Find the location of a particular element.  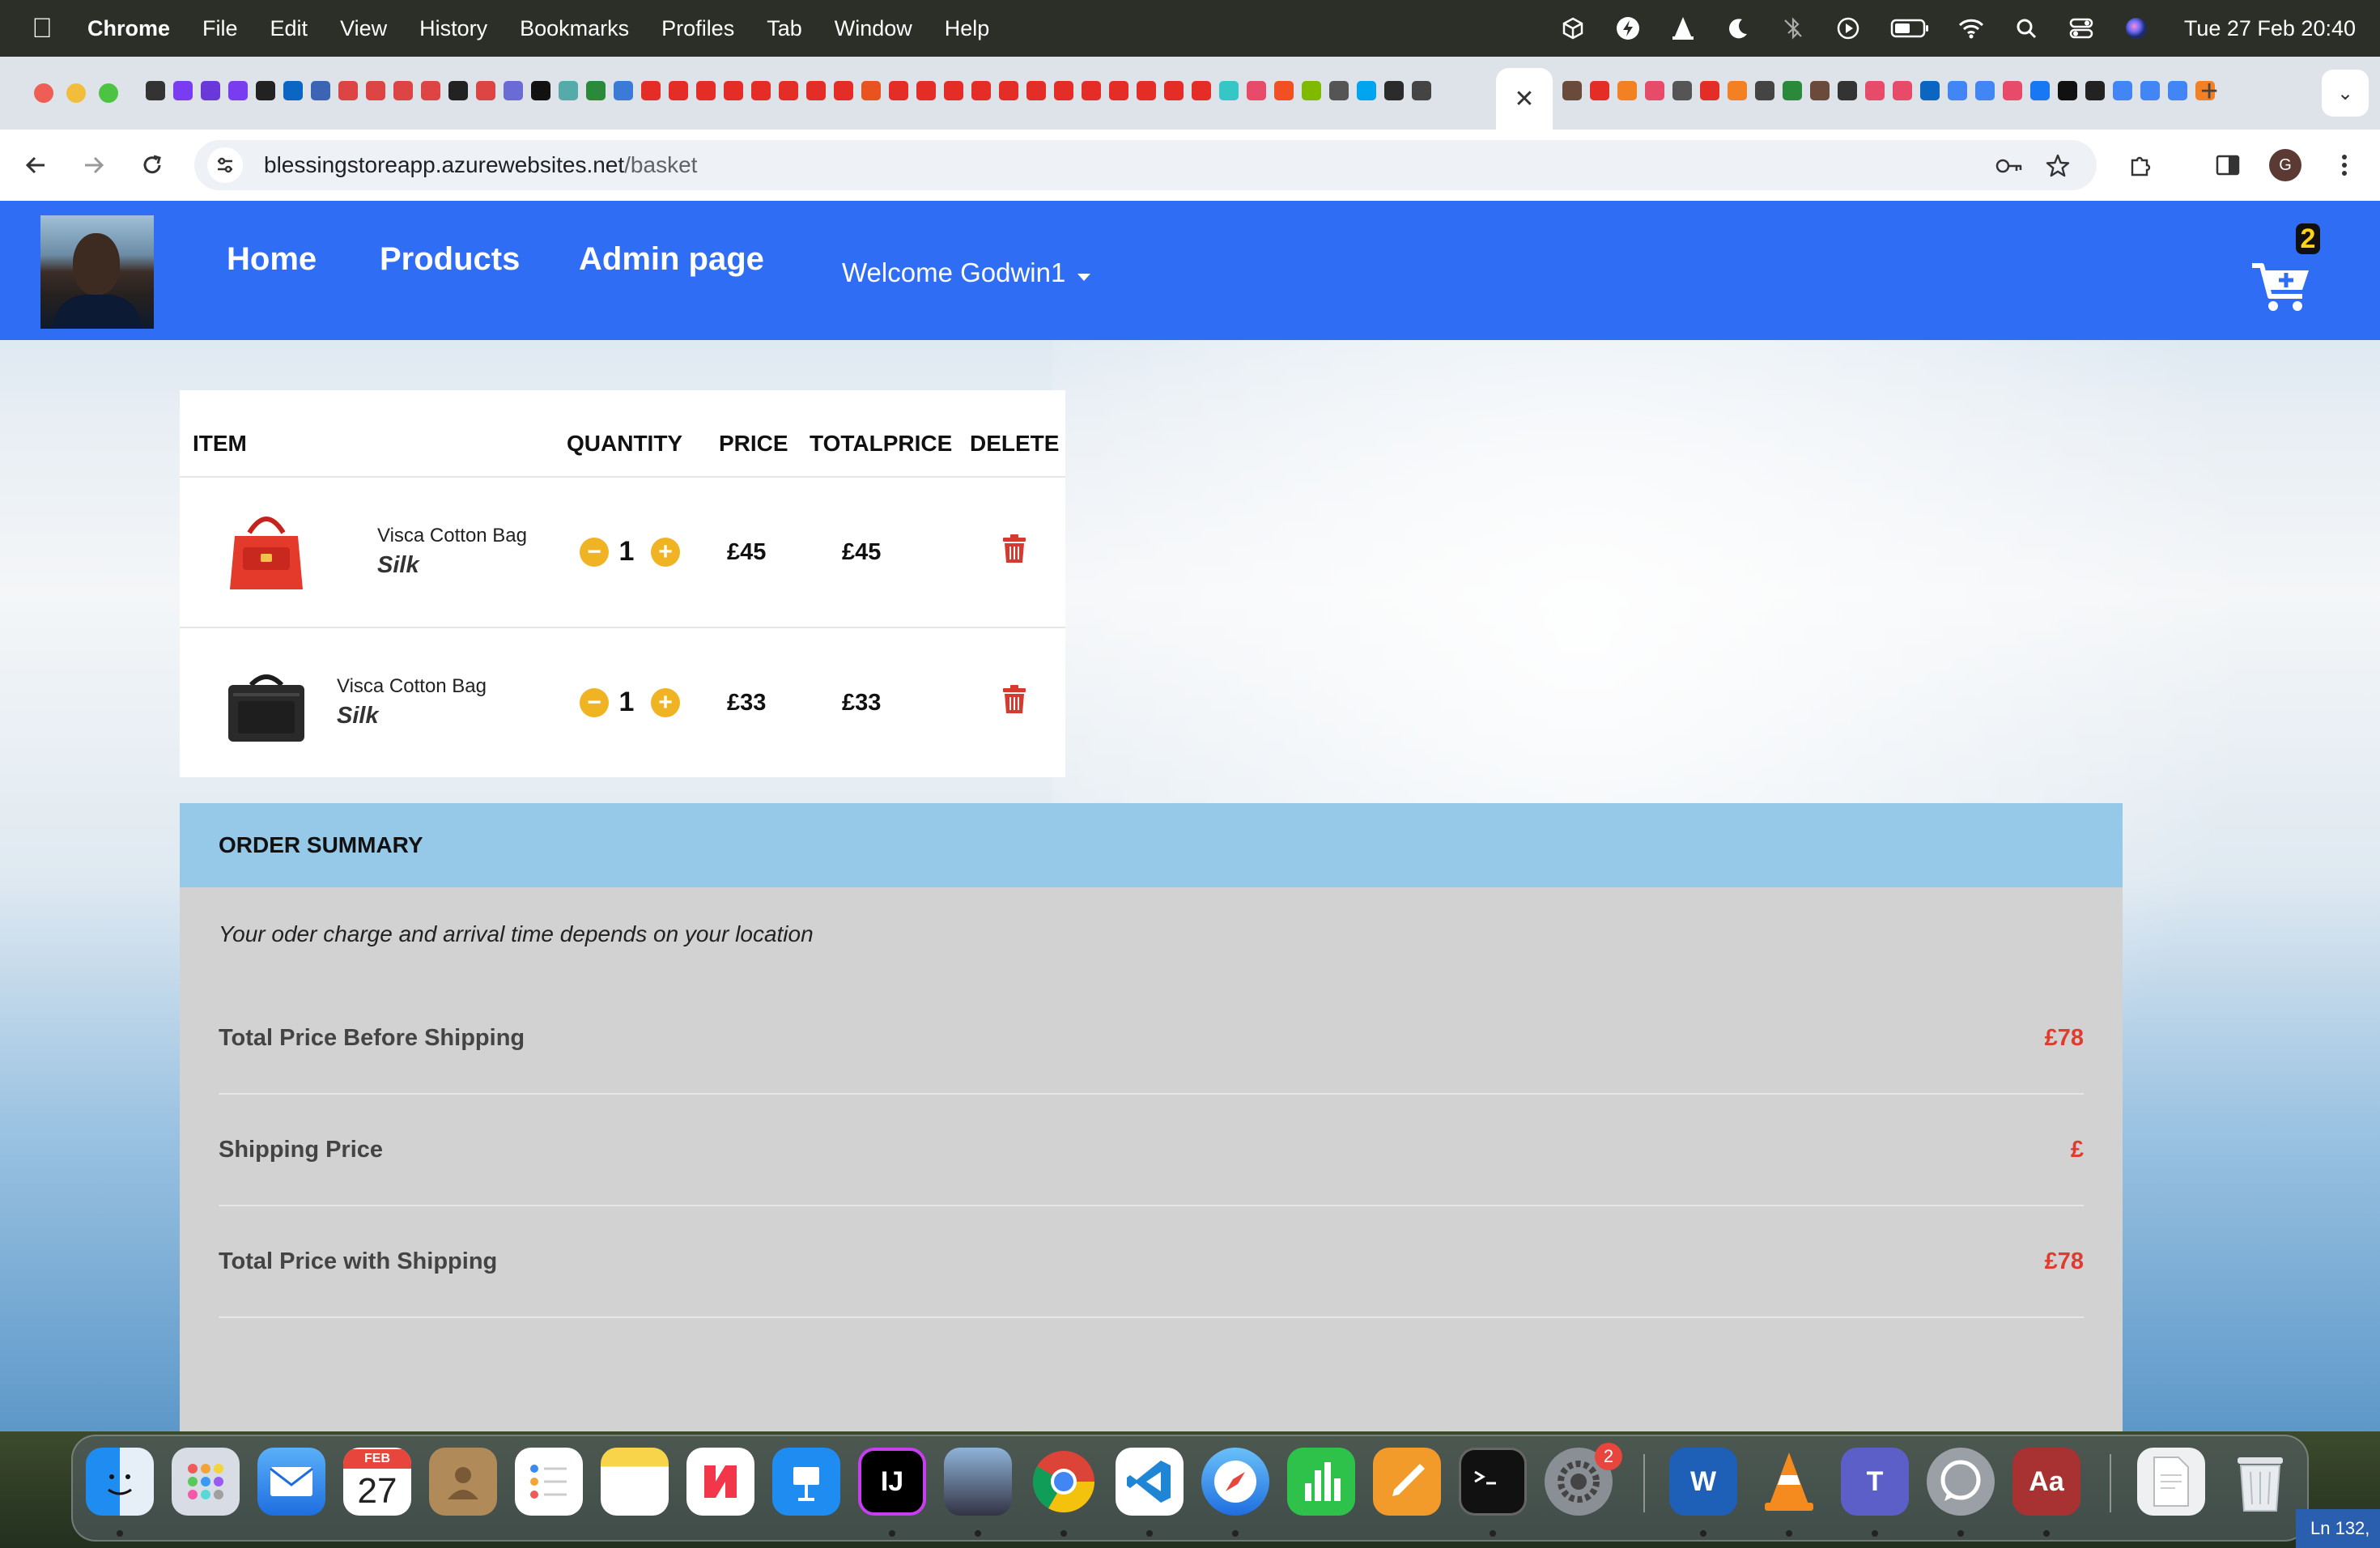

bolt-status-icon is located at coordinates (1628, 29).